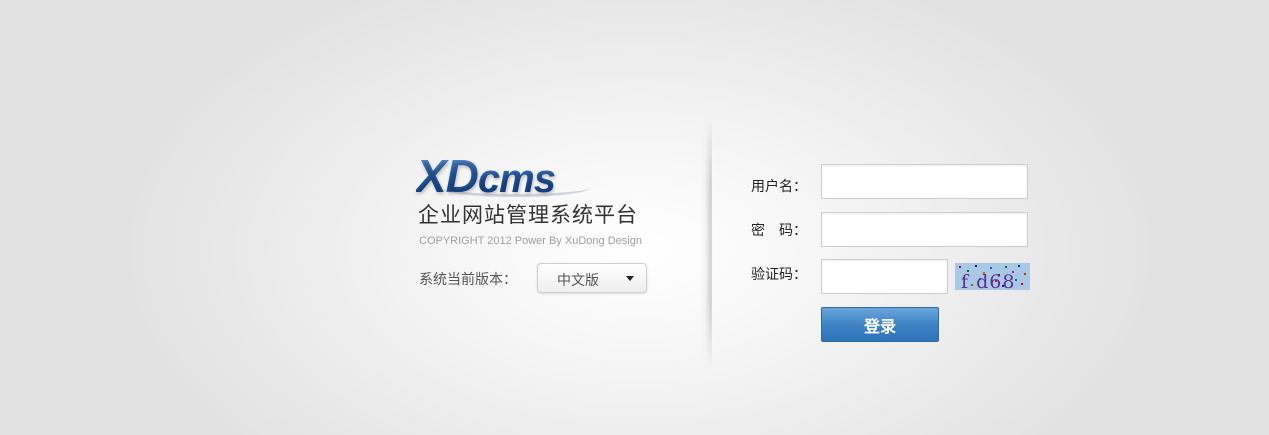 This screenshot has height=435, width=1269. What do you see at coordinates (515, 187) in the screenshot?
I see `logo-swoosh` at bounding box center [515, 187].